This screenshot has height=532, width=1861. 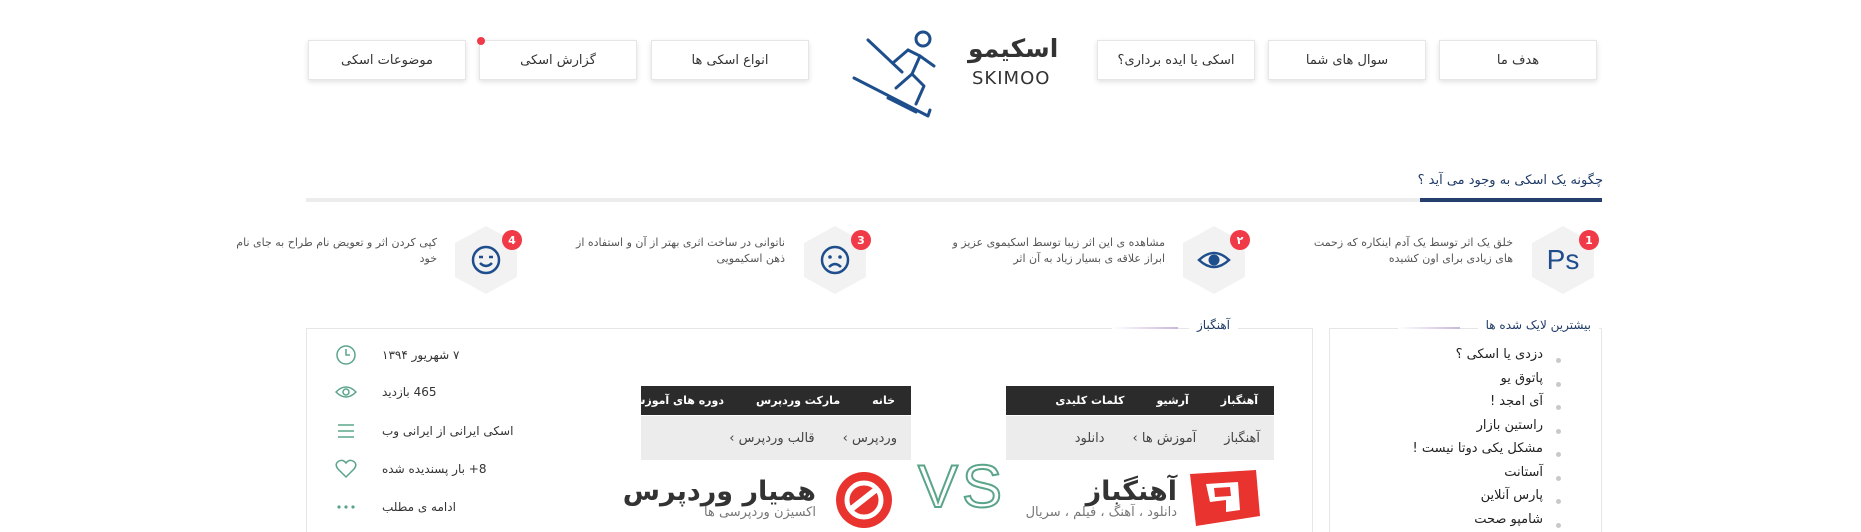 I want to click on ahangbaz-subtitle: دانلود ، آهنگ ، فیلم ، سریال, so click(x=1101, y=512).